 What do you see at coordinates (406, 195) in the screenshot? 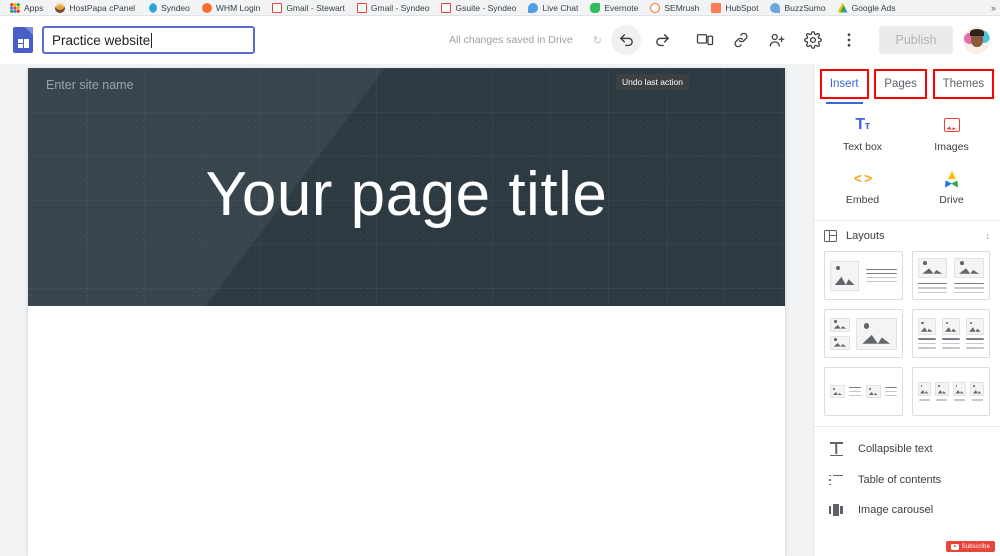
I see `page-title: Your page title` at bounding box center [406, 195].